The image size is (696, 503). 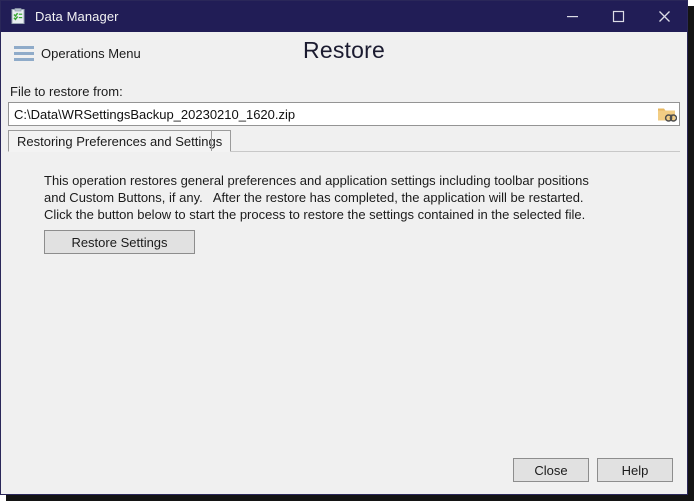 I want to click on restore-settings-button: Restore Settings, so click(x=119, y=242).